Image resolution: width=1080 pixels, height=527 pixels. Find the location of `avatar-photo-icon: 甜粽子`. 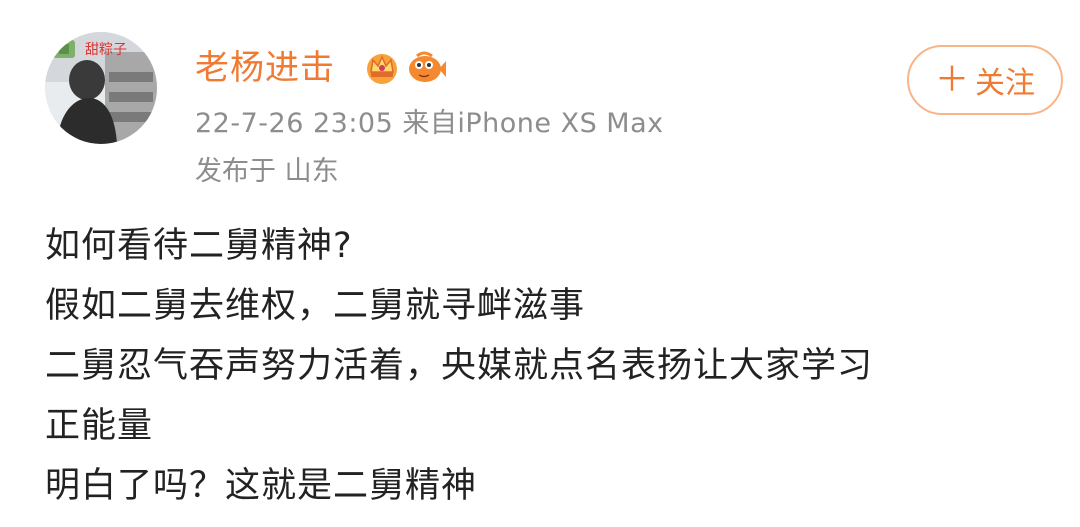

avatar-photo-icon: 甜粽子 is located at coordinates (101, 88).